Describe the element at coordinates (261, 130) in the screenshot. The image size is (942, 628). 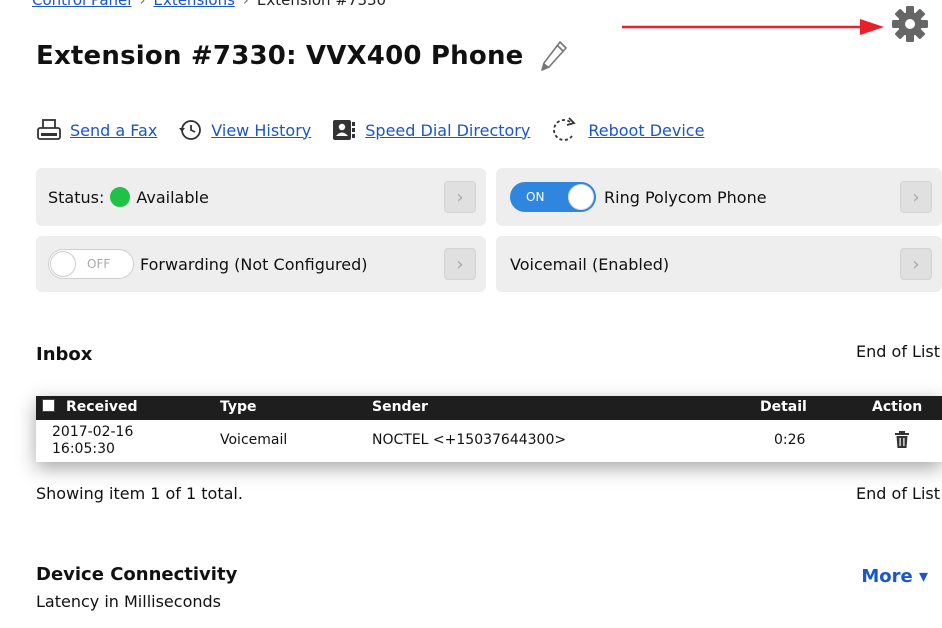
I see `view-history-link: View History` at that location.